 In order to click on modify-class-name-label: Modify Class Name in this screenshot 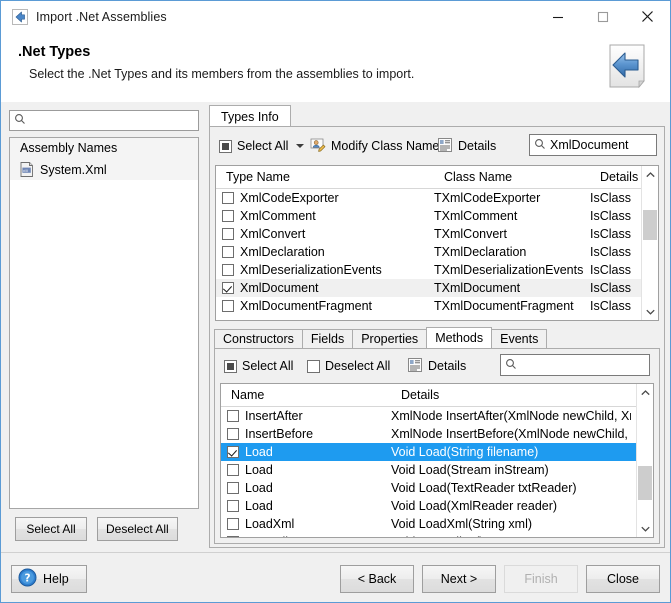, I will do `click(385, 146)`.